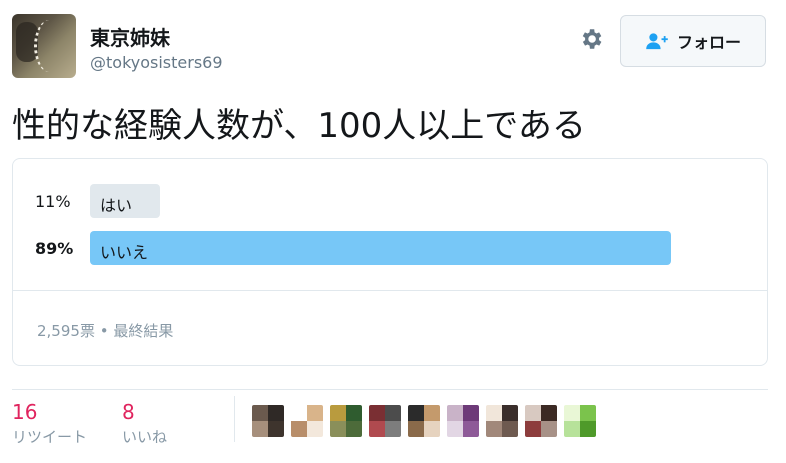 This screenshot has width=786, height=463. I want to click on poll-option-percent: 11%, so click(53, 201).